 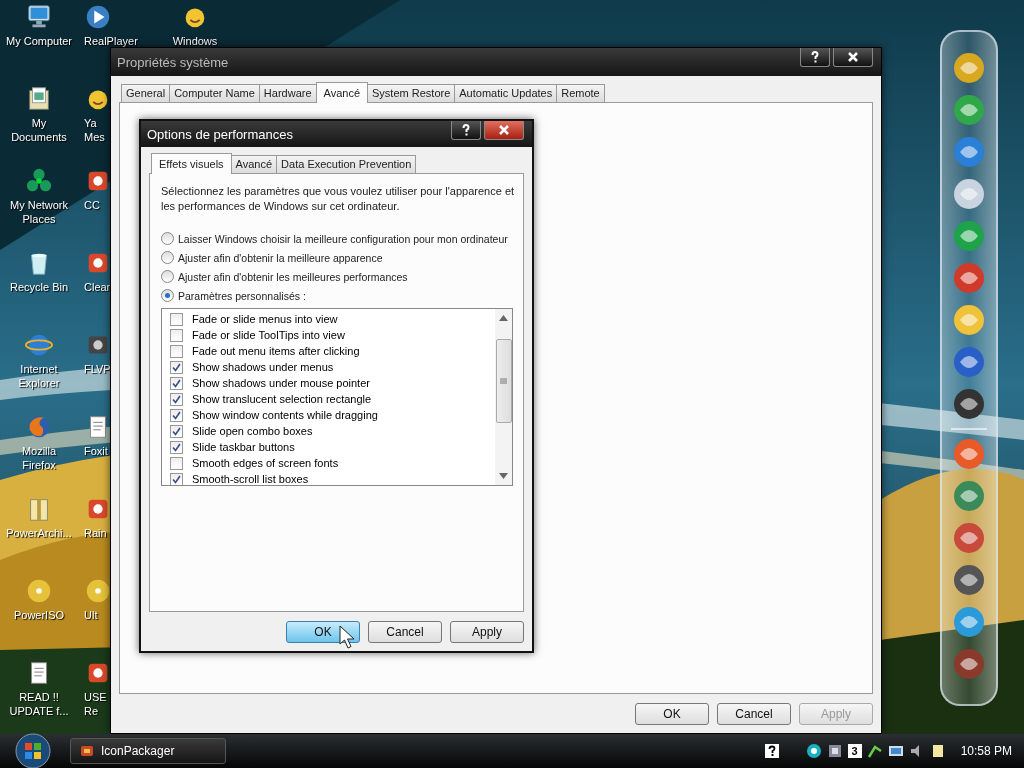 I want to click on dialog-button: Apply, so click(x=487, y=632).